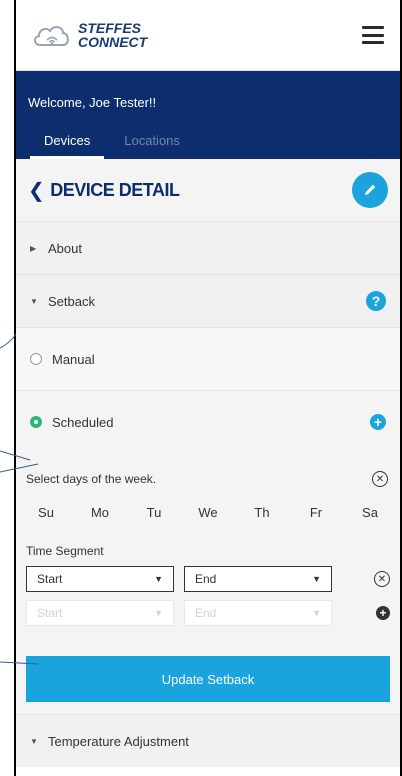 The height and width of the screenshot is (776, 402). Describe the element at coordinates (208, 247) in the screenshot. I see `section-about: ▶ About` at that location.